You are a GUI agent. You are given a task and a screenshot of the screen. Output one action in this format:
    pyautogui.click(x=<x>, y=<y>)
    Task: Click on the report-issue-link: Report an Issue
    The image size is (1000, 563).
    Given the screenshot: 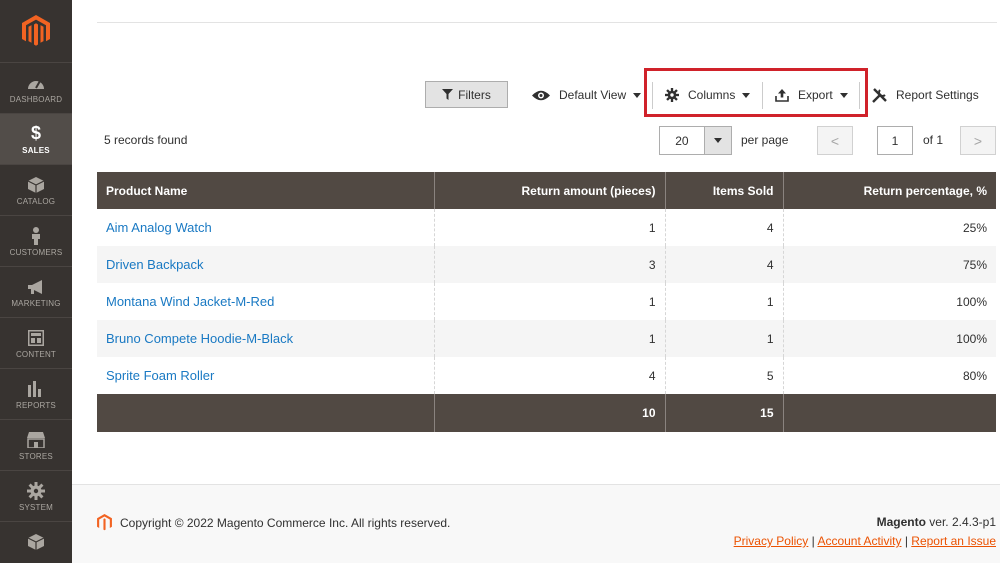 What is the action you would take?
    pyautogui.click(x=953, y=541)
    